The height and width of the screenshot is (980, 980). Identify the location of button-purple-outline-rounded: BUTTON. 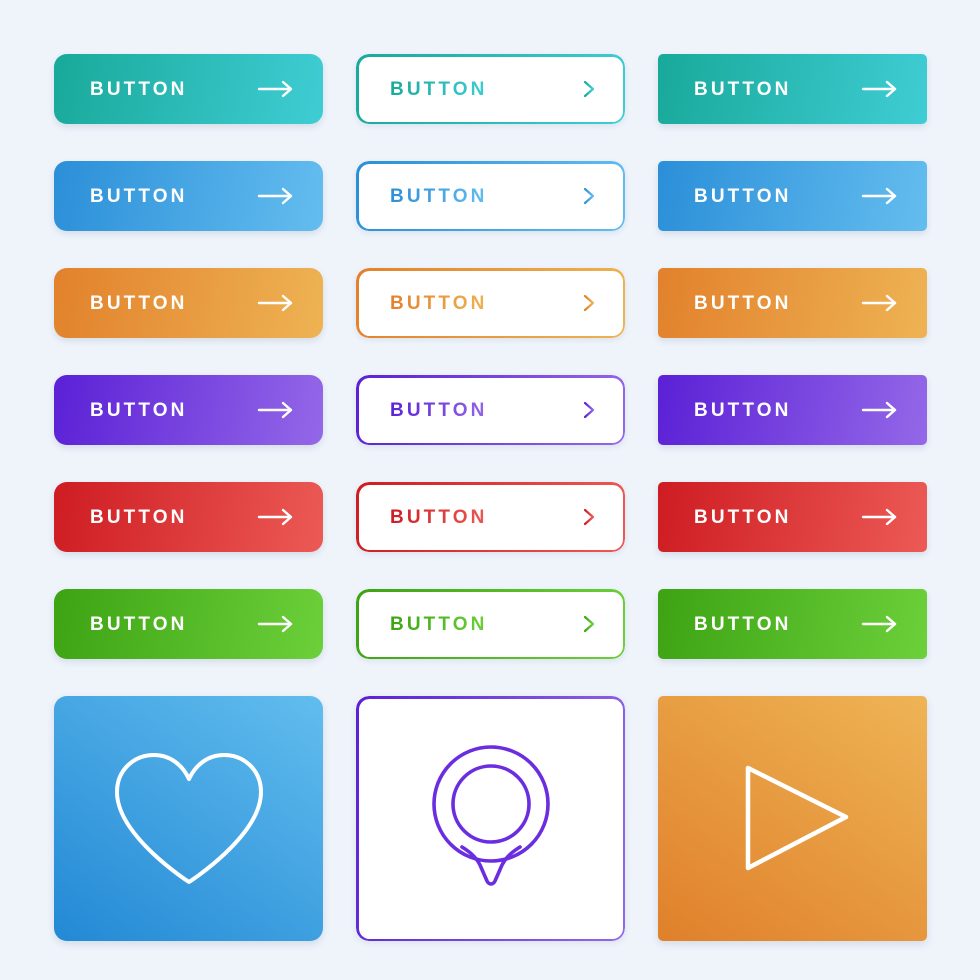
(490, 410).